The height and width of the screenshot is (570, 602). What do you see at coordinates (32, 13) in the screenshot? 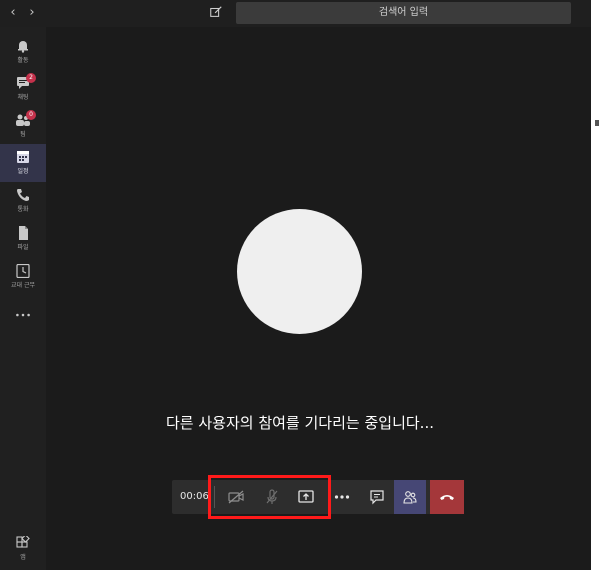
I see `chevron-right-icon: ›` at bounding box center [32, 13].